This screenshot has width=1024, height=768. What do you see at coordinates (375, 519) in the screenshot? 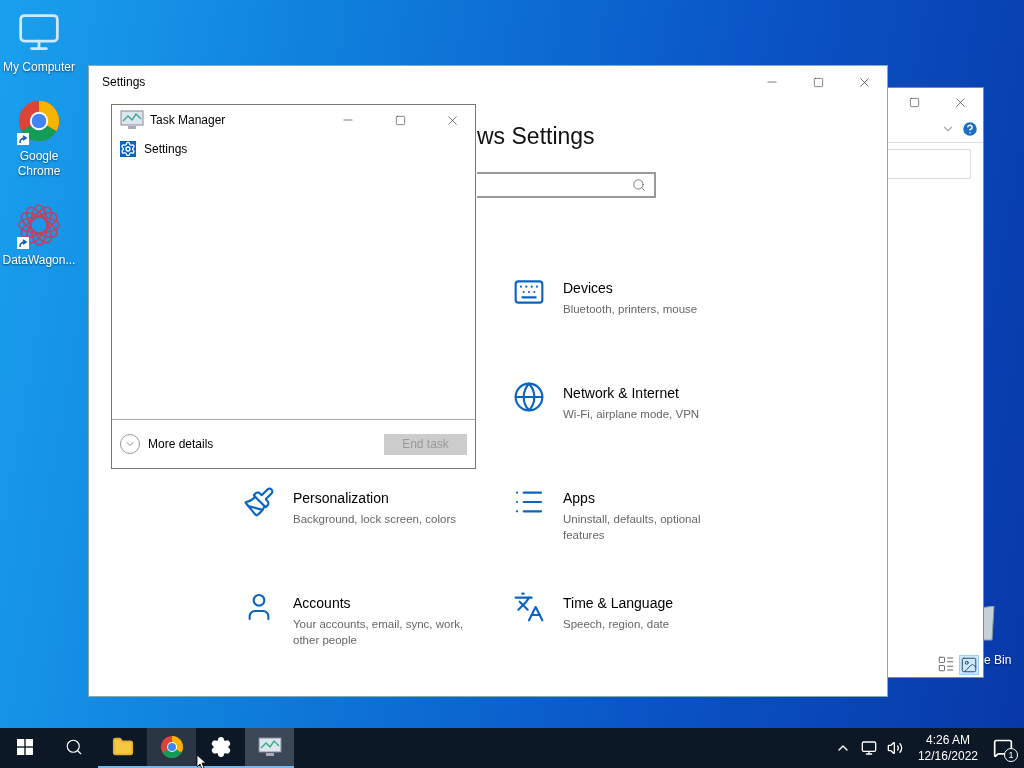
I see `category-description: Background, lock screen, colors` at bounding box center [375, 519].